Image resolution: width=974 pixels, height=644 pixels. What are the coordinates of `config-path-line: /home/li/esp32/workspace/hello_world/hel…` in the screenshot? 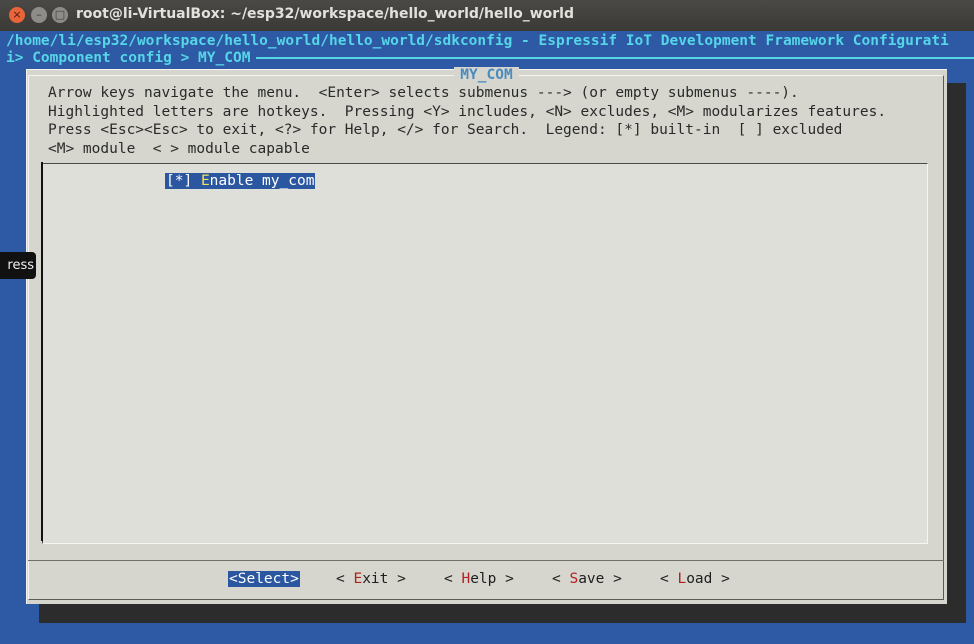 It's located at (477, 41).